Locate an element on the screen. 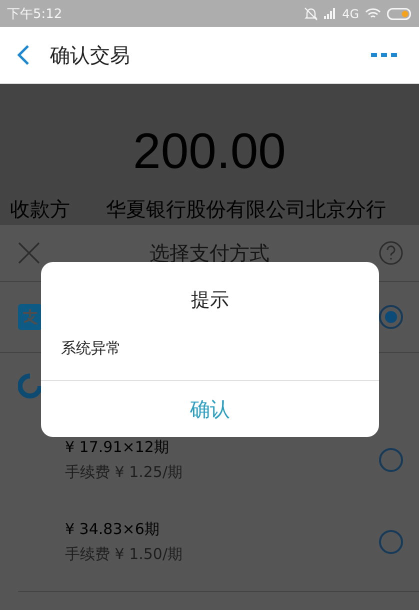 The width and height of the screenshot is (419, 610). dialog-message: 系统异常 is located at coordinates (91, 348).